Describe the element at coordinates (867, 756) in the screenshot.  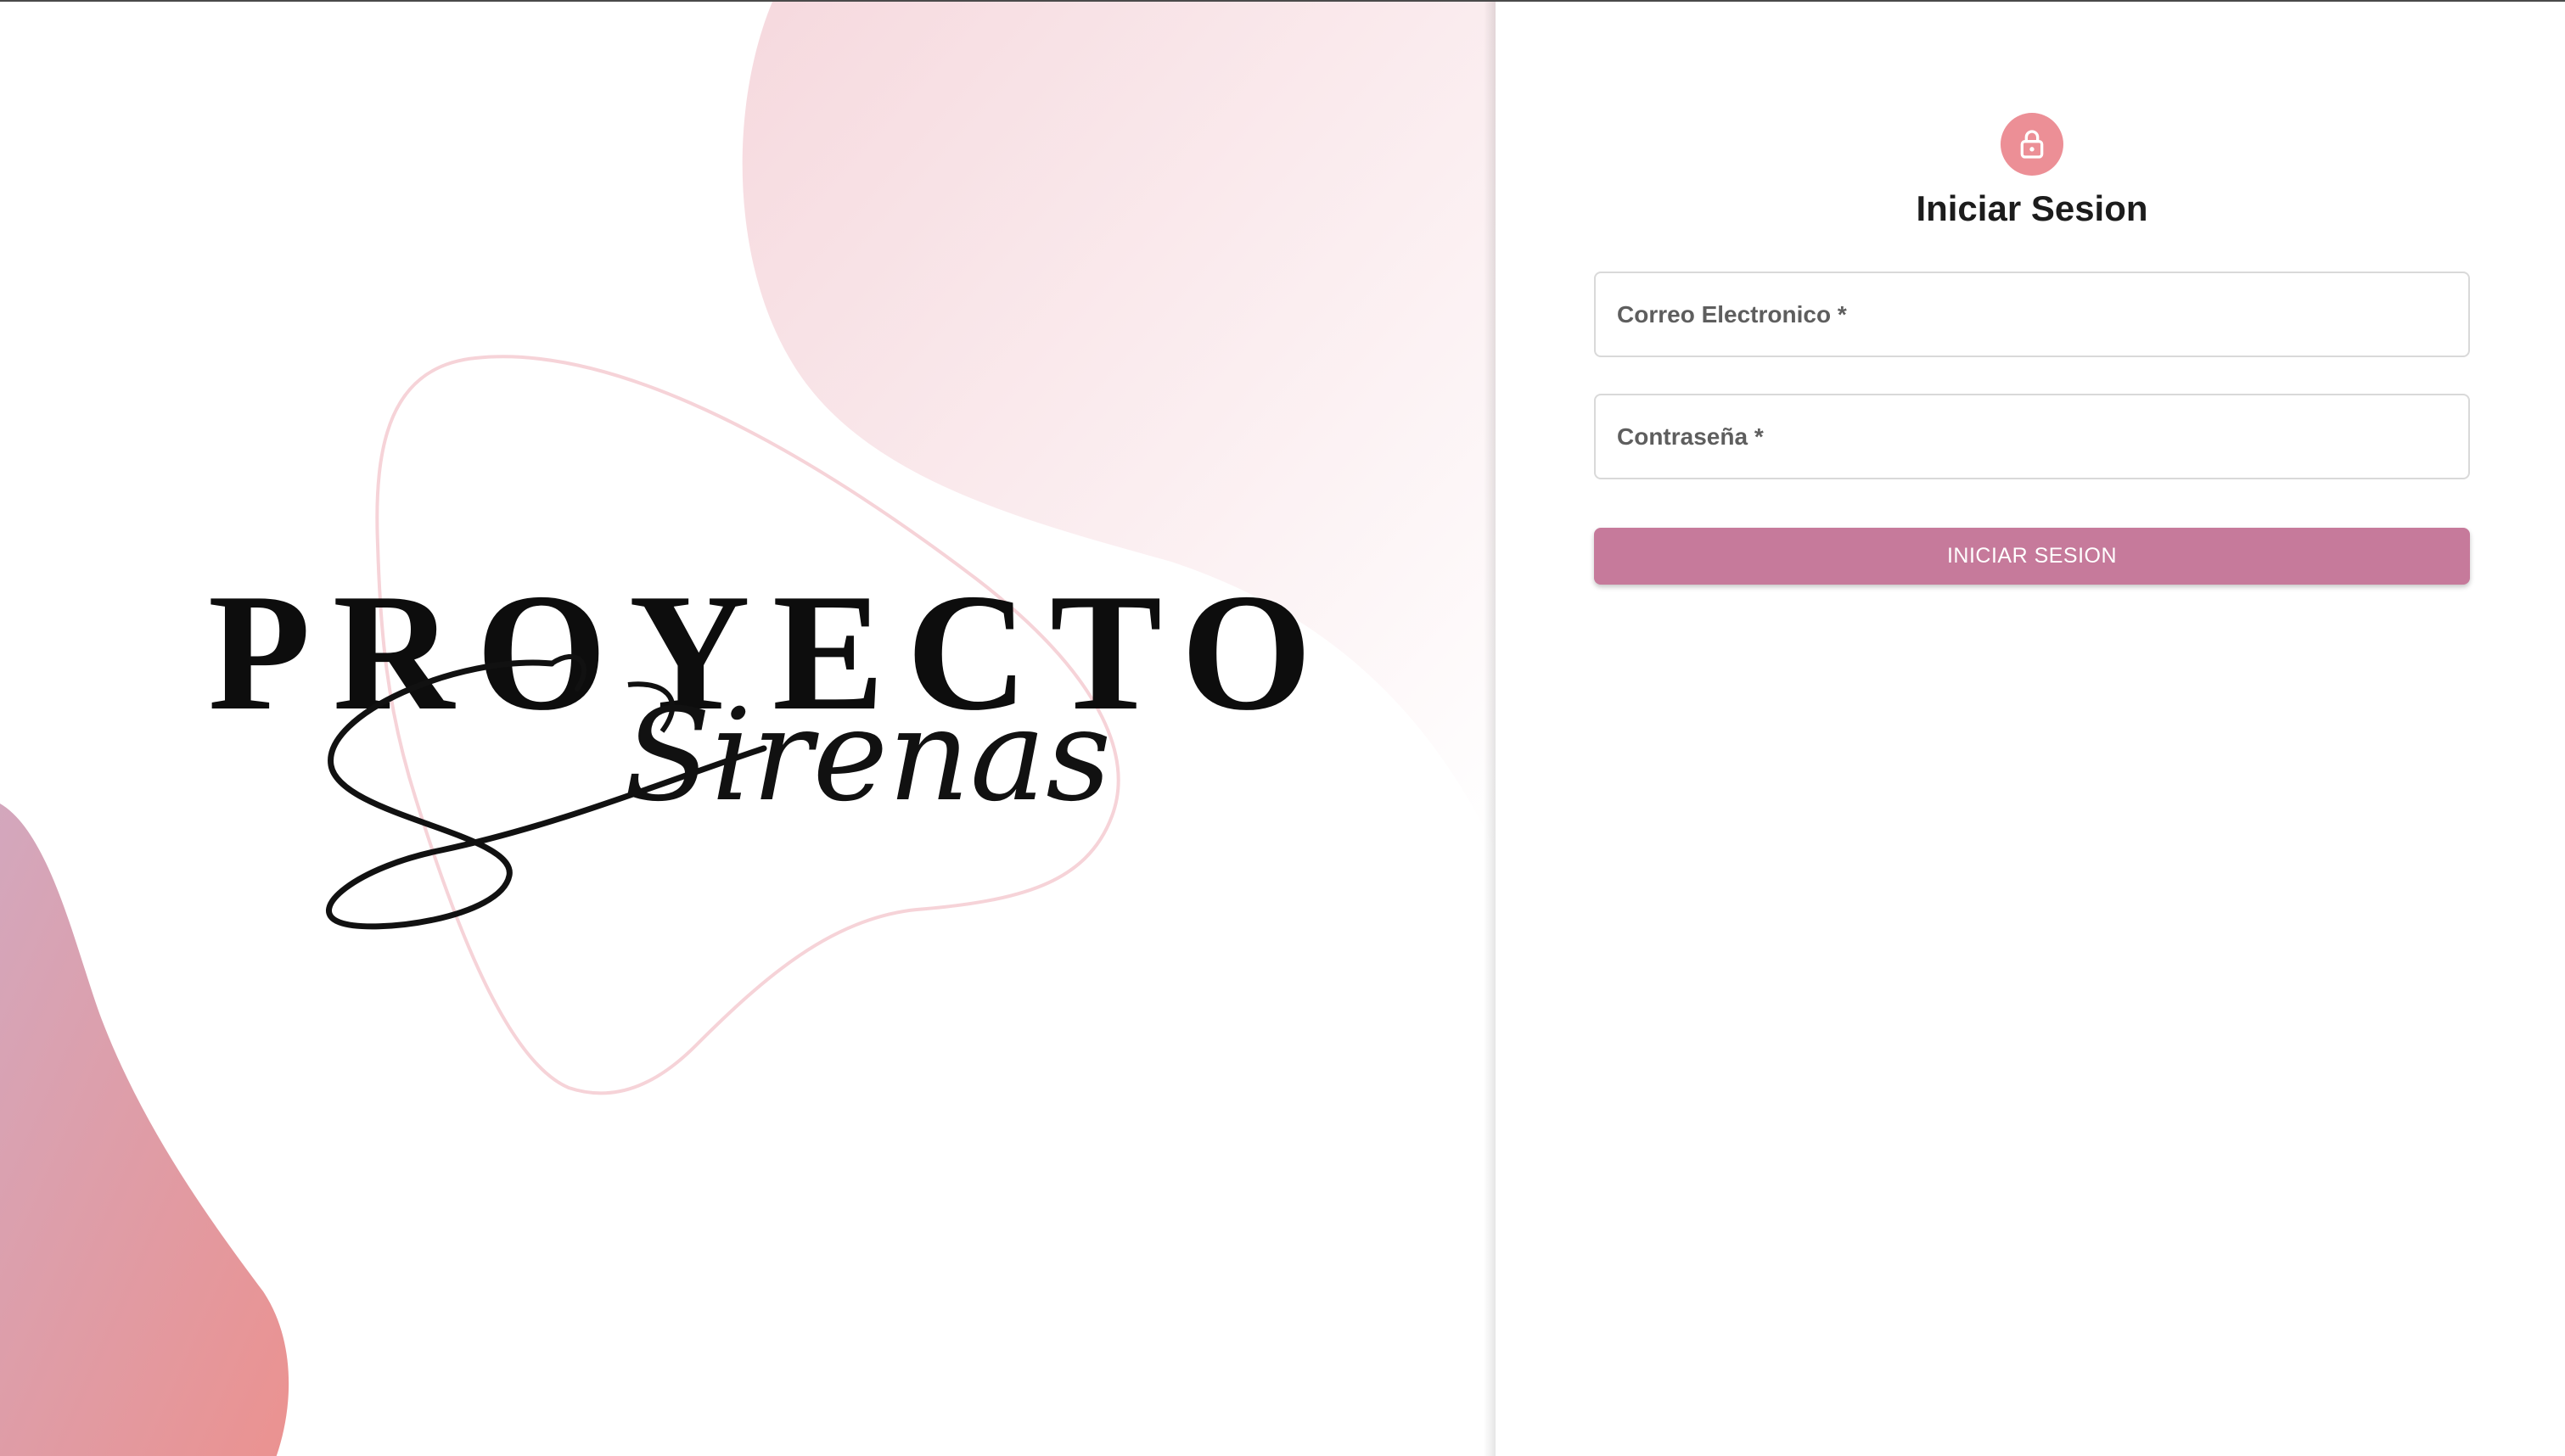
I see `logo-script-text: Sirenas` at that location.